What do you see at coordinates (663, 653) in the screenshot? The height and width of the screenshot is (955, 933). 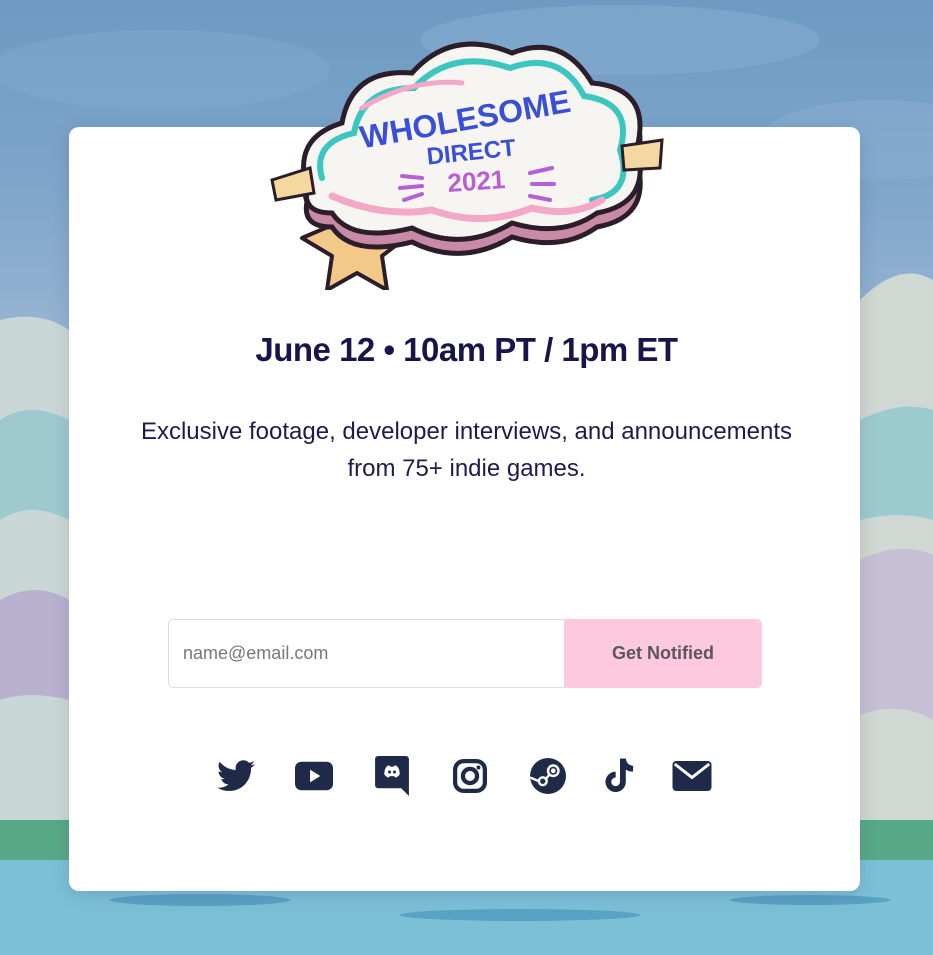 I see `get-notified-button: Get Notified` at bounding box center [663, 653].